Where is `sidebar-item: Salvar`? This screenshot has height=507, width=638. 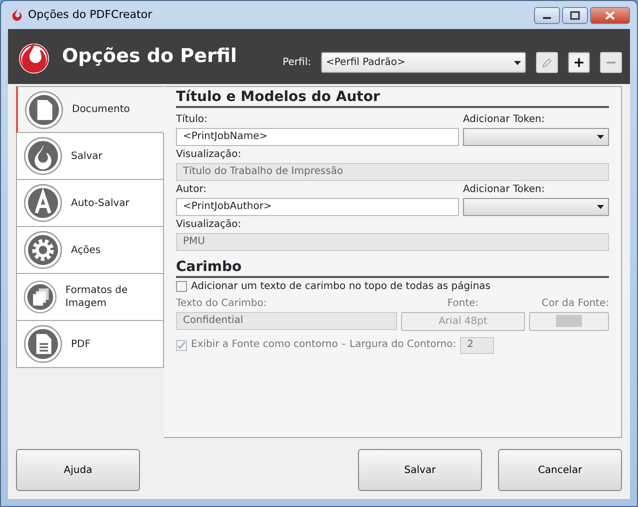
sidebar-item: Salvar is located at coordinates (90, 156).